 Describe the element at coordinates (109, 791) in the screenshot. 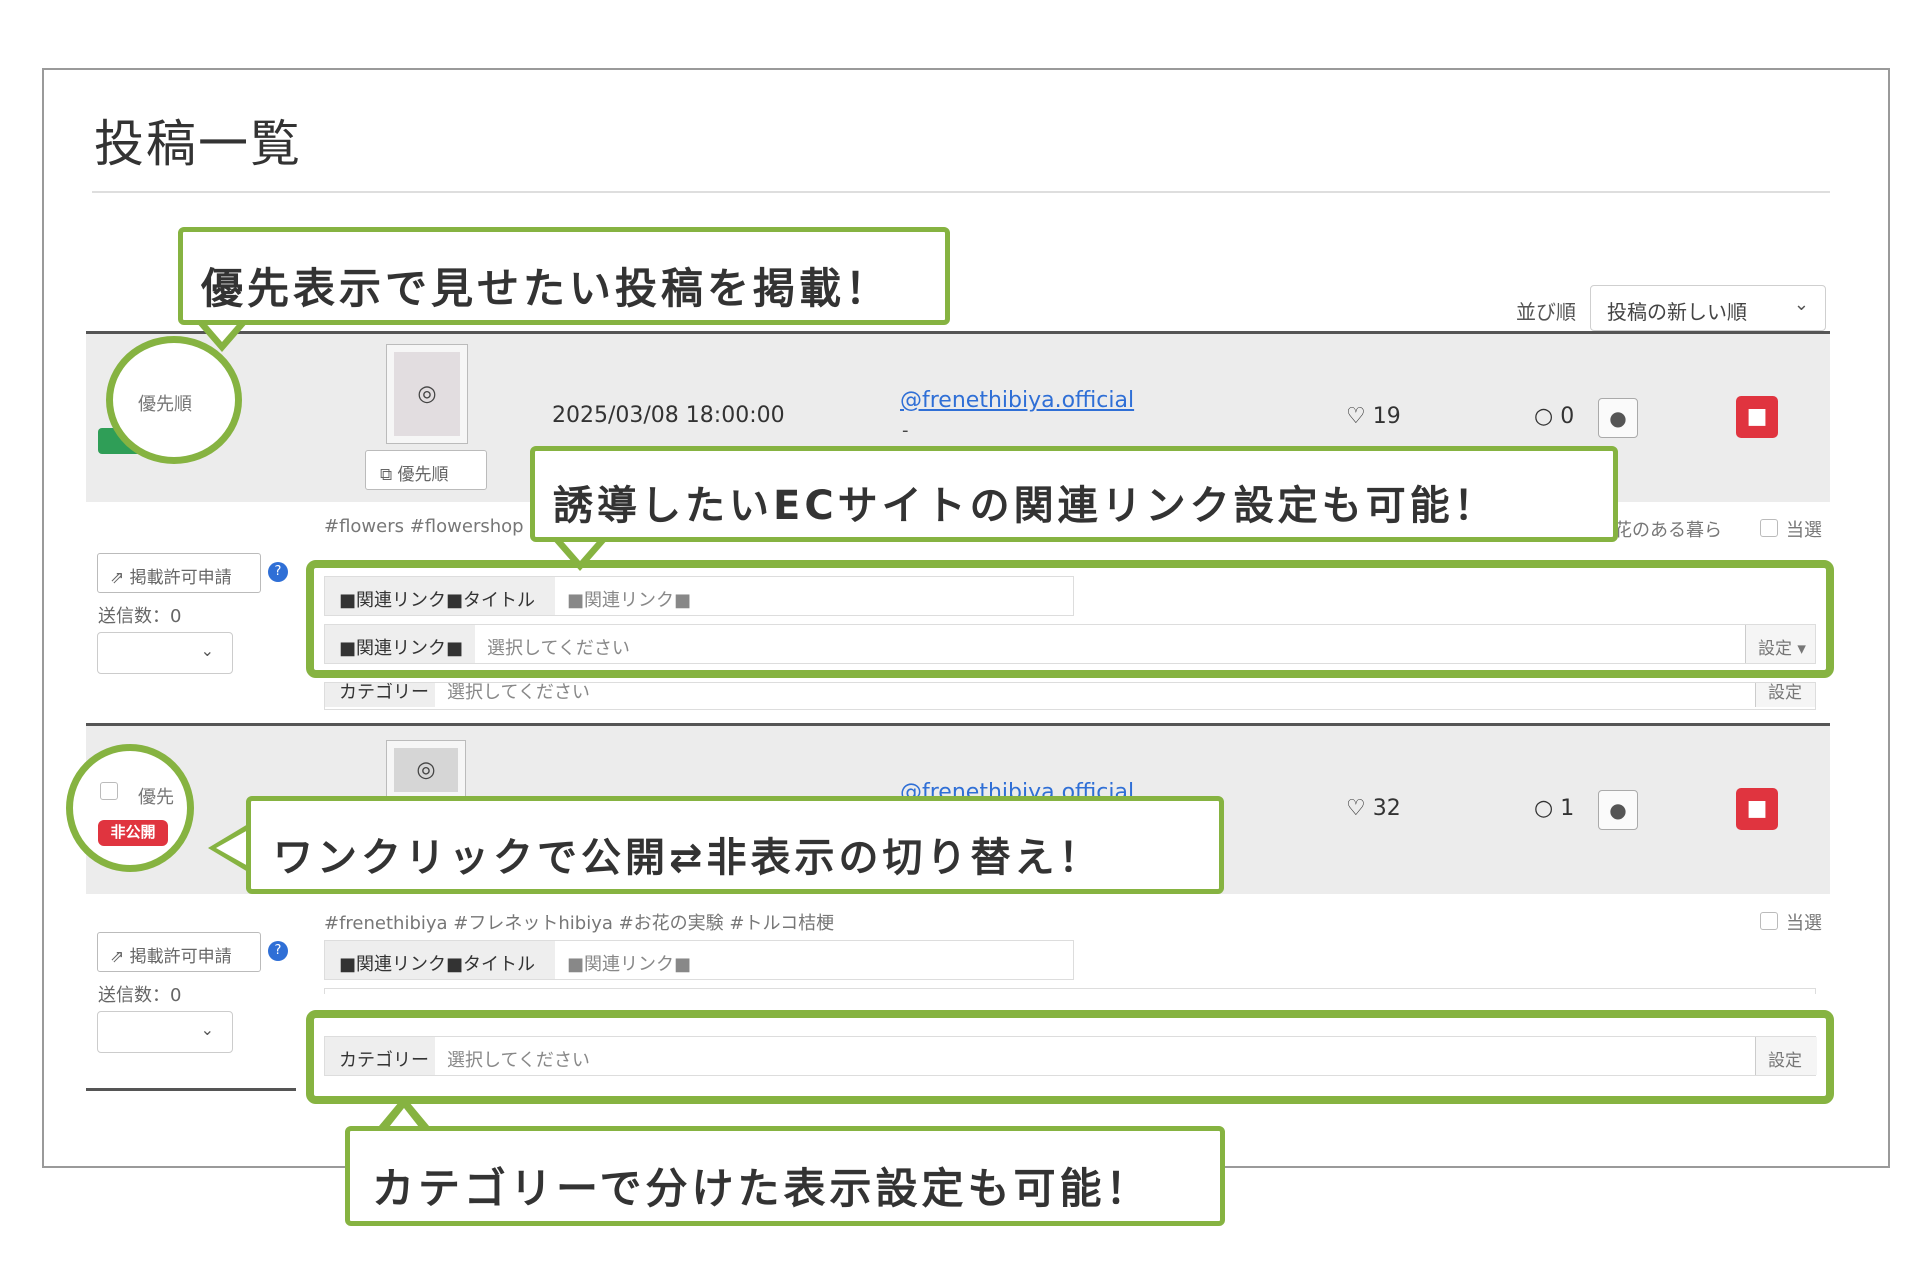

I see `priority-checkbox` at that location.